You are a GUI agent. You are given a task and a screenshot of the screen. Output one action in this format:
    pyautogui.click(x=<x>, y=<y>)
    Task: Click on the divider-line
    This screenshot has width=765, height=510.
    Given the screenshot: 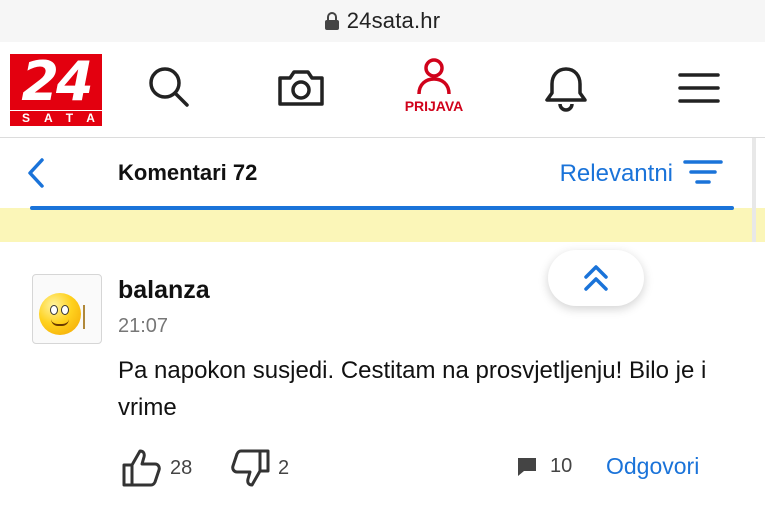 What is the action you would take?
    pyautogui.click(x=382, y=208)
    